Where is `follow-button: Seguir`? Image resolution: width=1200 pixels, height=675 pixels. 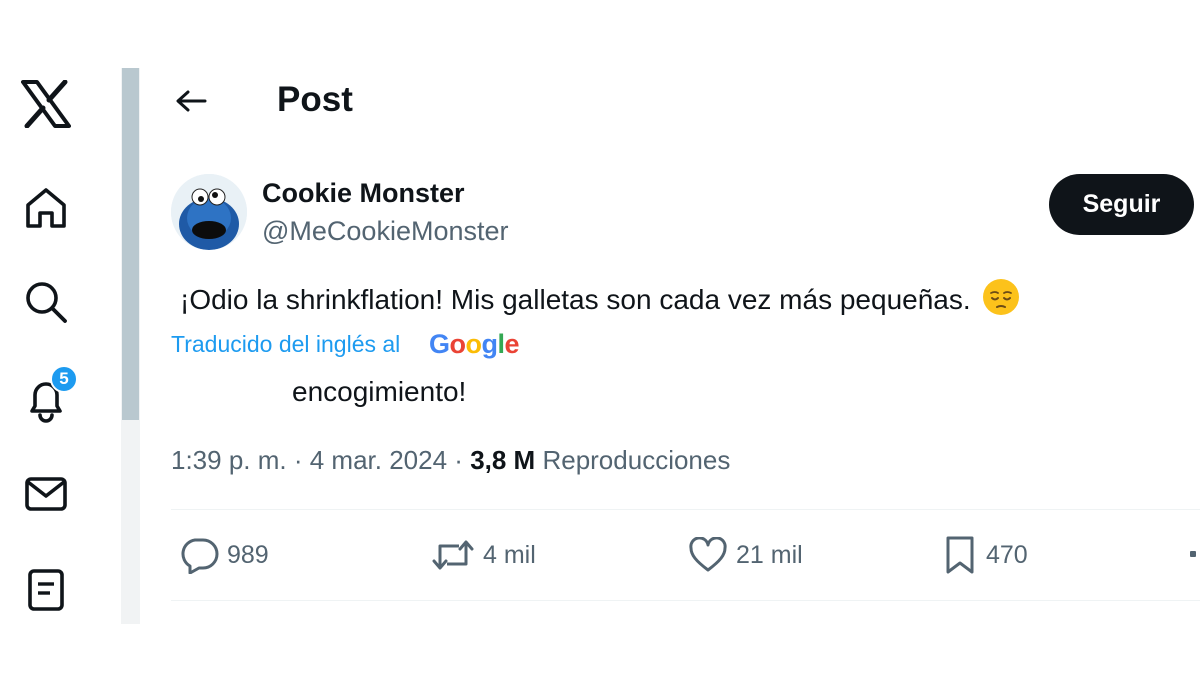
follow-button: Seguir is located at coordinates (1121, 204).